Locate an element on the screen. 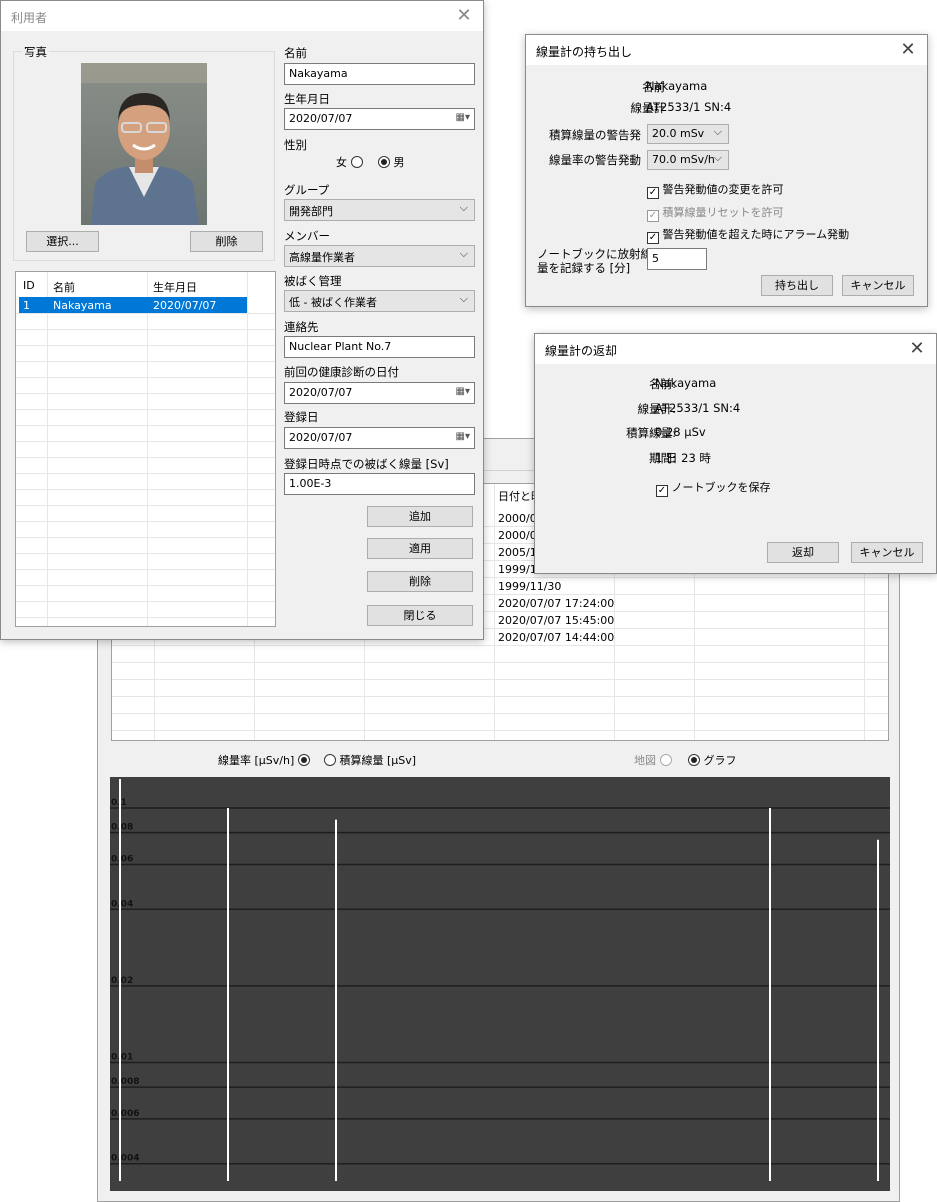 The image size is (937, 1202). radio-graph: グラフ is located at coordinates (712, 760).